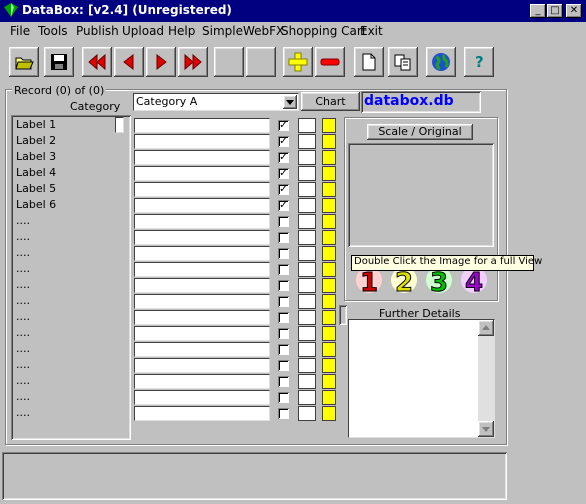 This screenshot has height=504, width=586. I want to click on menu-tools: Tools, so click(53, 31).